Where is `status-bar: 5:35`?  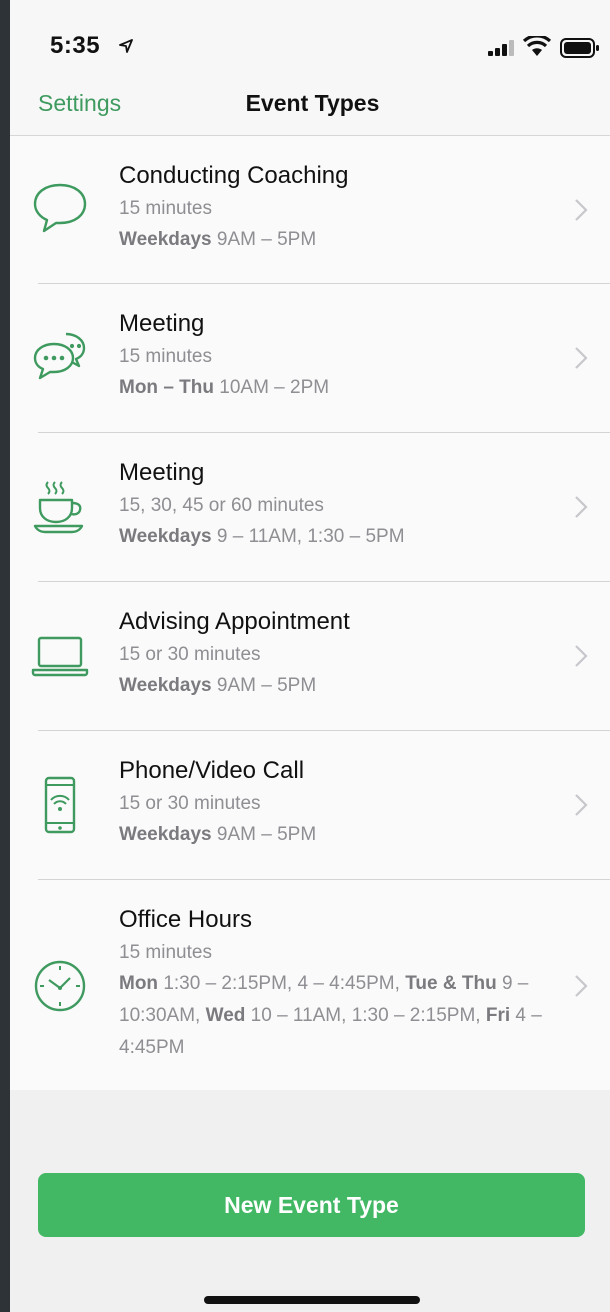 status-bar: 5:35 is located at coordinates (310, 42).